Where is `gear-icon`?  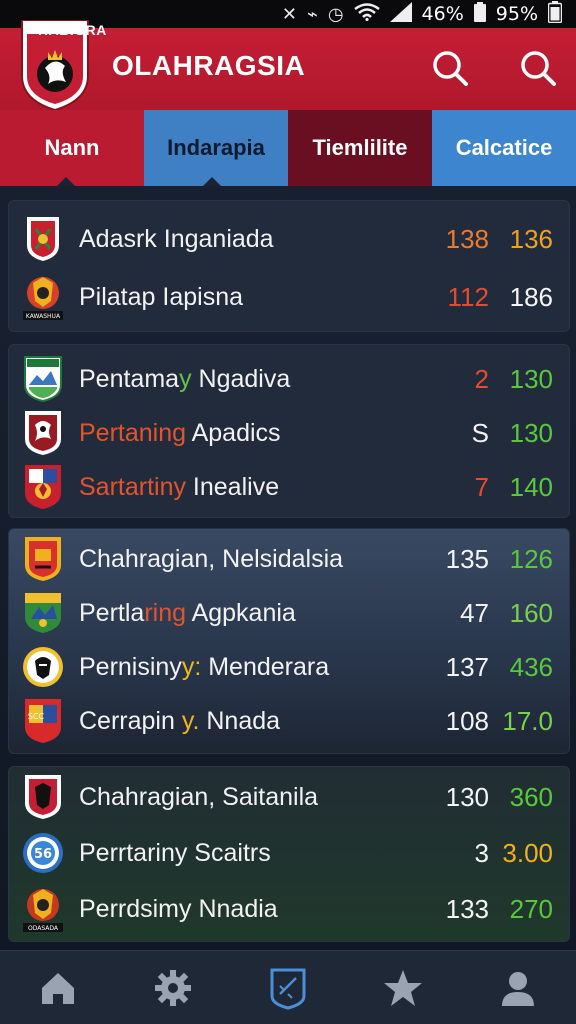 gear-icon is located at coordinates (172, 987).